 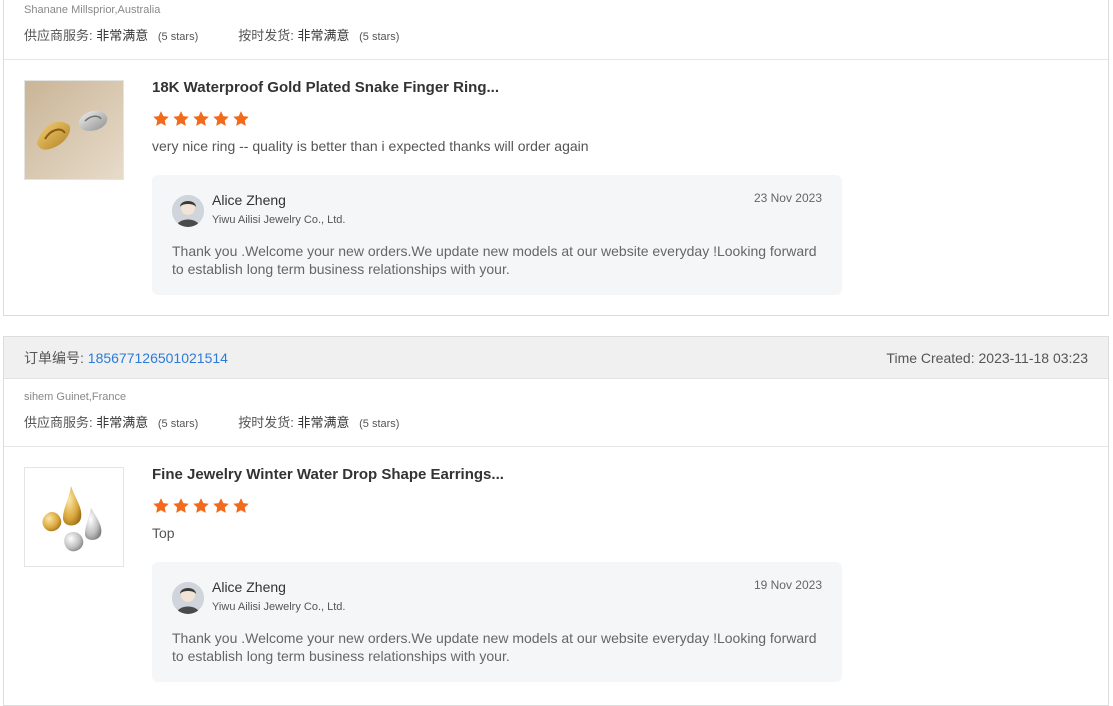 I want to click on reply-date: 19 Nov 2023, so click(x=787, y=585).